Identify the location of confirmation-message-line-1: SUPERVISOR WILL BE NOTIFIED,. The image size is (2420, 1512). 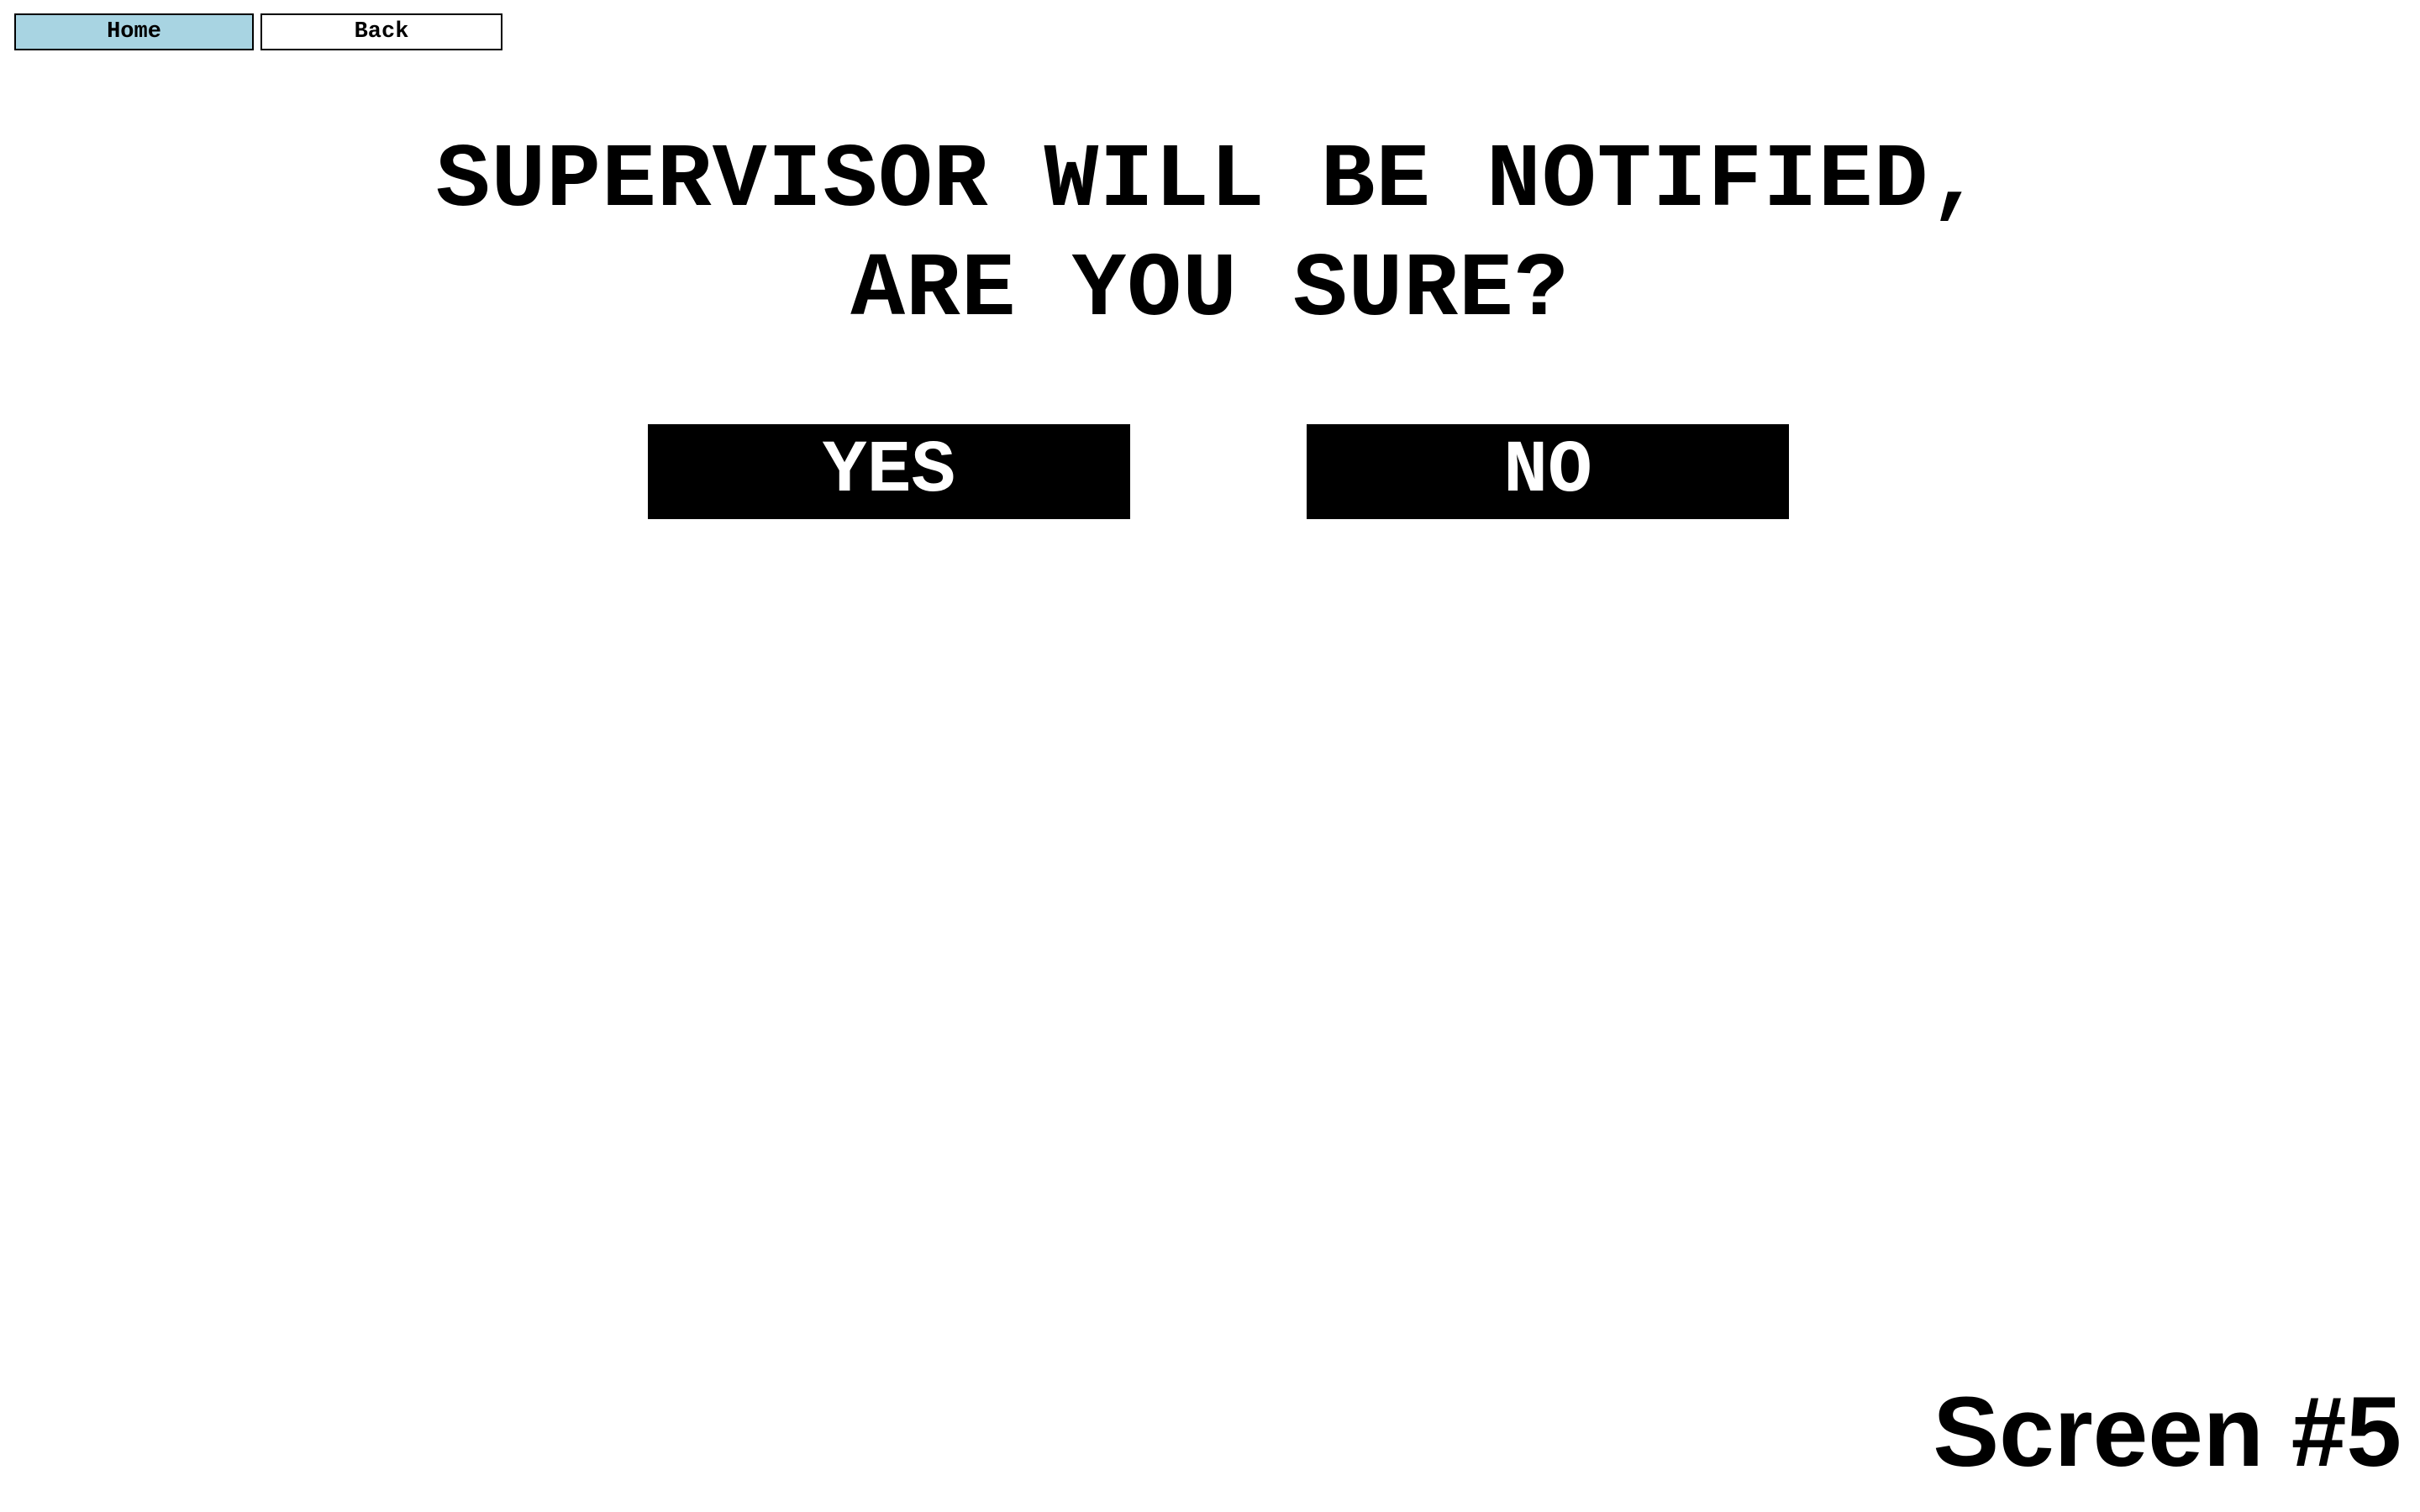
(1210, 181).